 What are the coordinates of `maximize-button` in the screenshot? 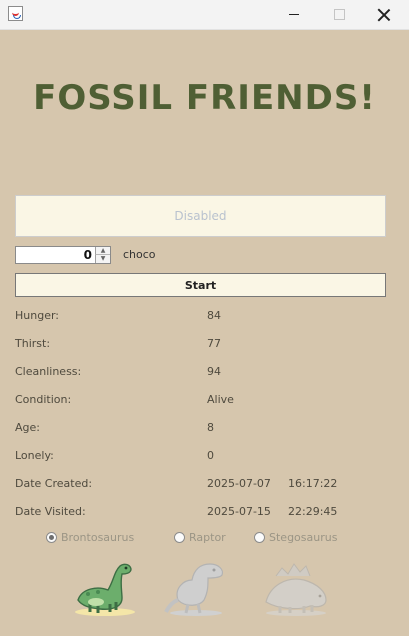 It's located at (339, 14).